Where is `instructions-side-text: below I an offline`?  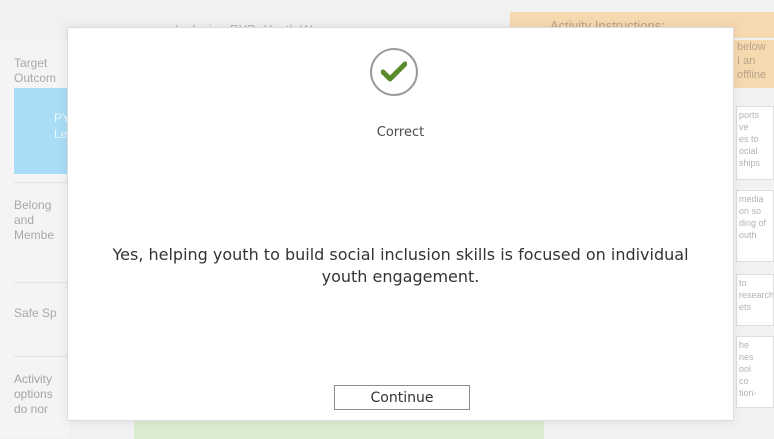 instructions-side-text: below I an offline is located at coordinates (754, 64).